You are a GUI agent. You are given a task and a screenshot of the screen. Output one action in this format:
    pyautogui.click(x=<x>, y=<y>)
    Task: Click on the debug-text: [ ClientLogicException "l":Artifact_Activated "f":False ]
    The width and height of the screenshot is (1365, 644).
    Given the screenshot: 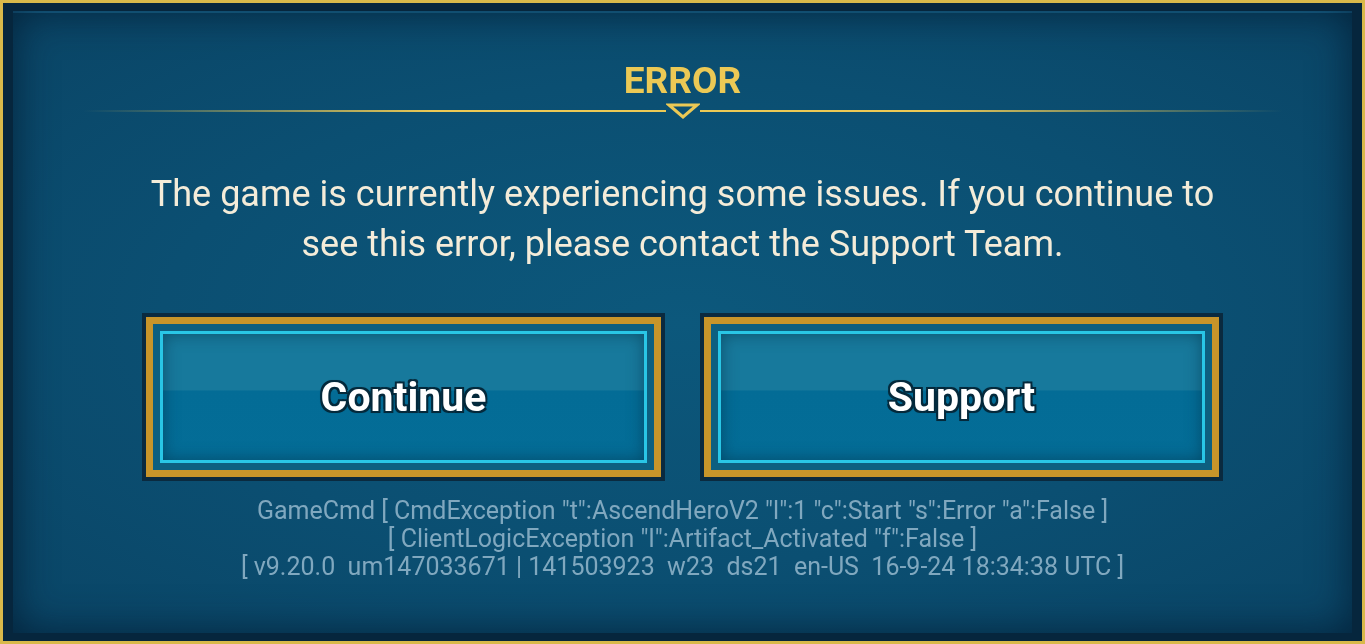 What is the action you would take?
    pyautogui.click(x=682, y=539)
    